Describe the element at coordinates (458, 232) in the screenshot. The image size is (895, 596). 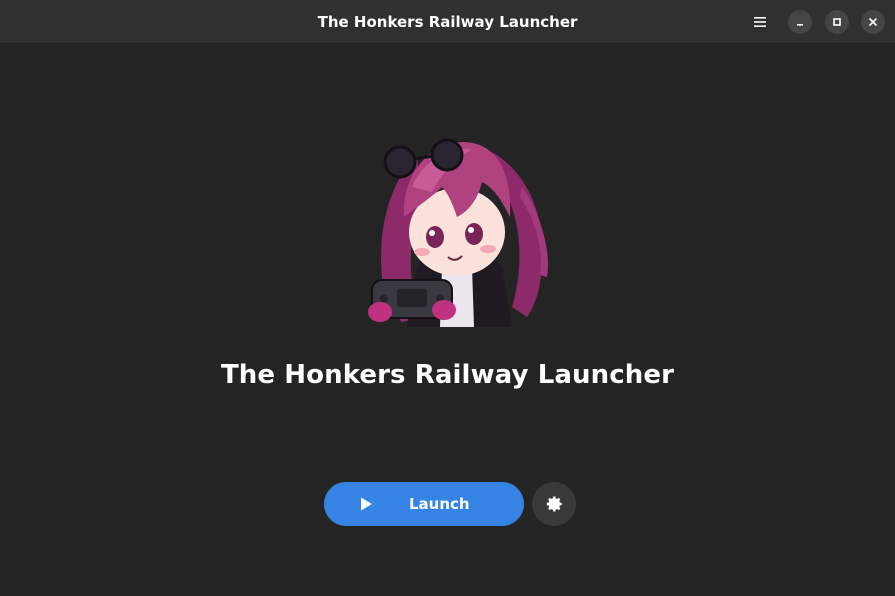
I see `mascot-illustration` at that location.